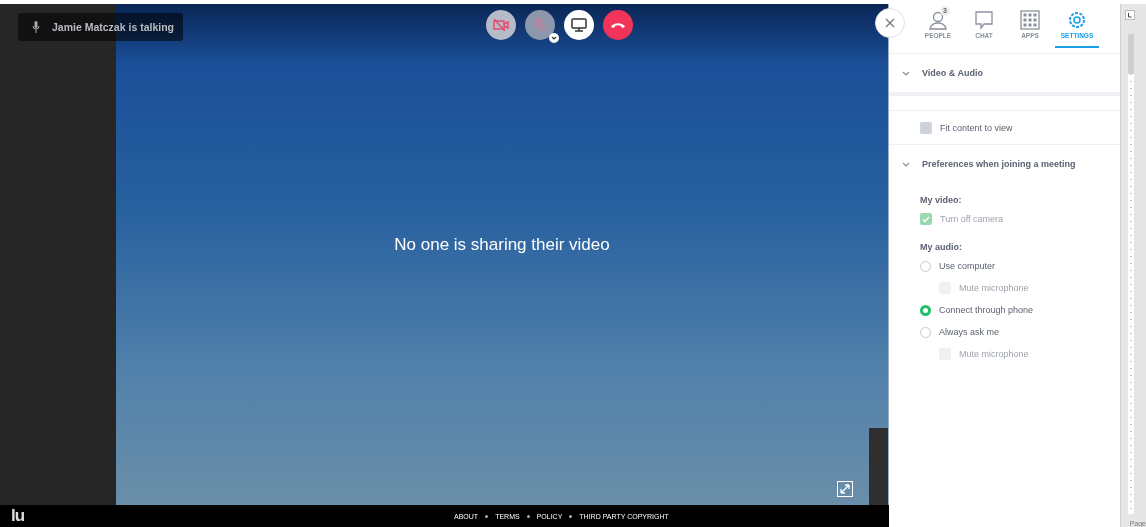 Image resolution: width=1146 pixels, height=527 pixels. Describe the element at coordinates (18, 516) in the screenshot. I see `logo: lu` at that location.